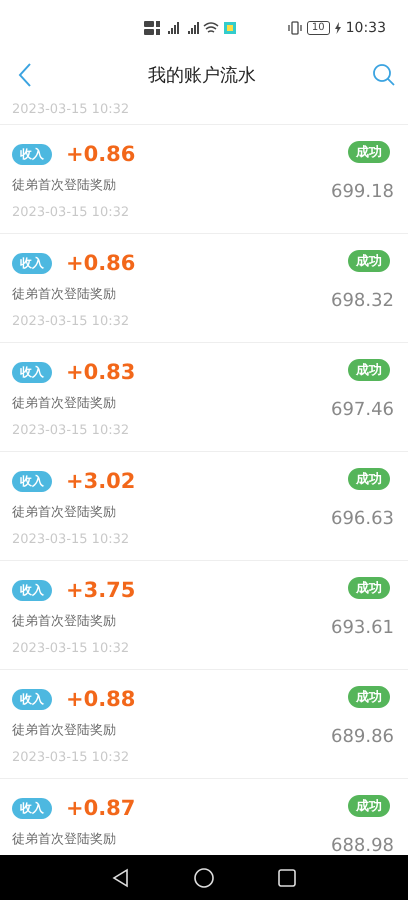 The image size is (408, 900). Describe the element at coordinates (204, 877) in the screenshot. I see `home-nav-button` at that location.